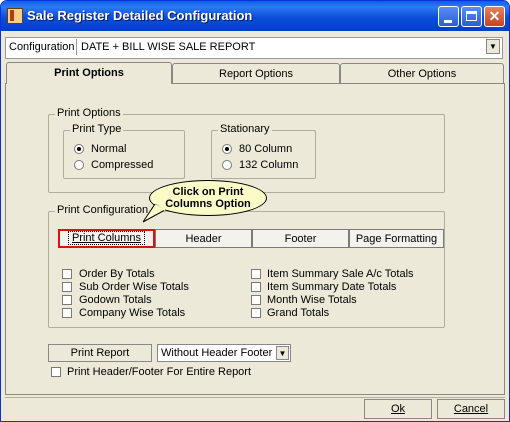  What do you see at coordinates (109, 149) in the screenshot?
I see `radio-normal-label: Normal` at bounding box center [109, 149].